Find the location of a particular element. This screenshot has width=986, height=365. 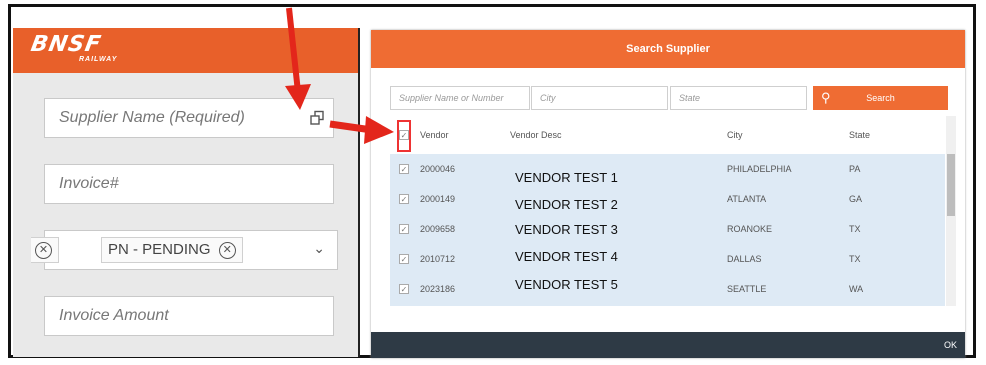

column-header-city: City is located at coordinates (735, 135).